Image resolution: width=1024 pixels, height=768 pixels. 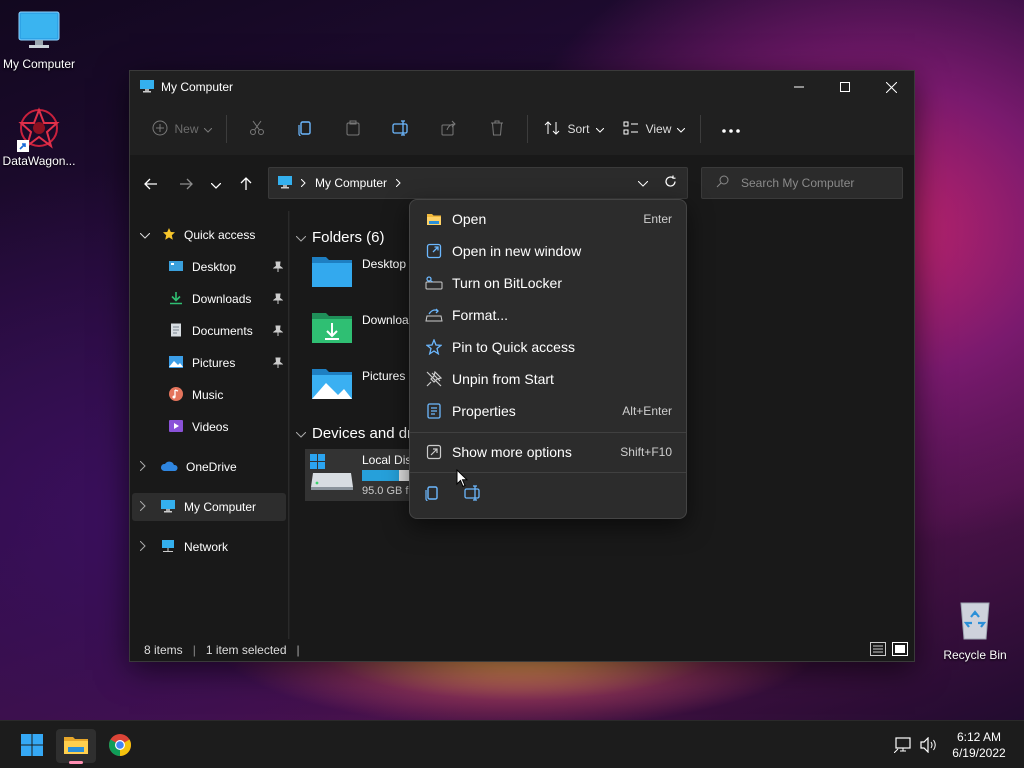 What do you see at coordinates (549, 283) in the screenshot?
I see `menu-item-bitlocker: Turn on BitLocker` at bounding box center [549, 283].